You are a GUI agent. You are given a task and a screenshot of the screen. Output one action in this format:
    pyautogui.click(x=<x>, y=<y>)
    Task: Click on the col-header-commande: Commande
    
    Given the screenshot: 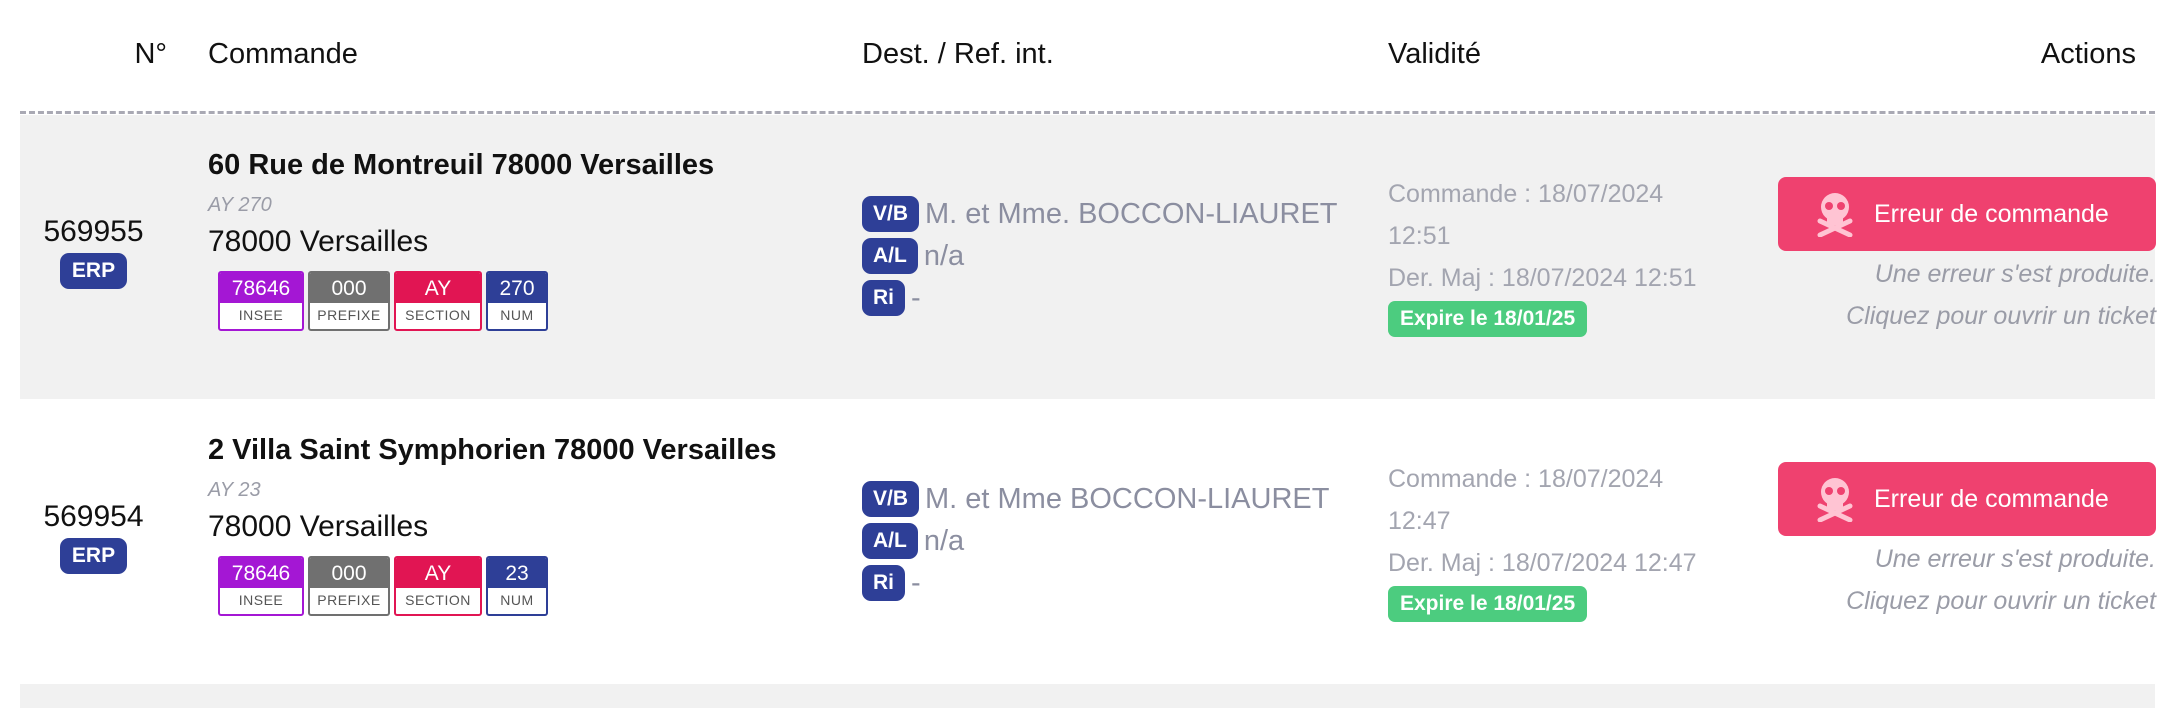 What is the action you would take?
    pyautogui.click(x=283, y=54)
    